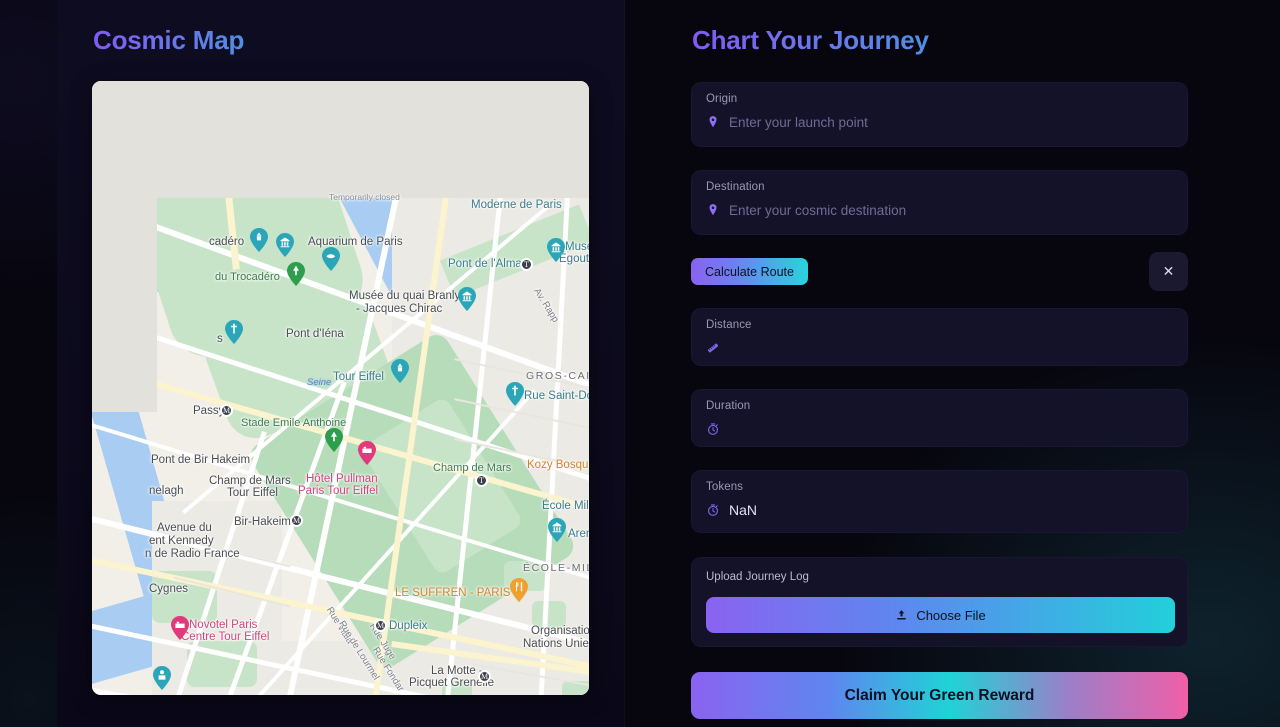 This screenshot has height=727, width=1280. I want to click on close-icon: ✕, so click(1168, 271).